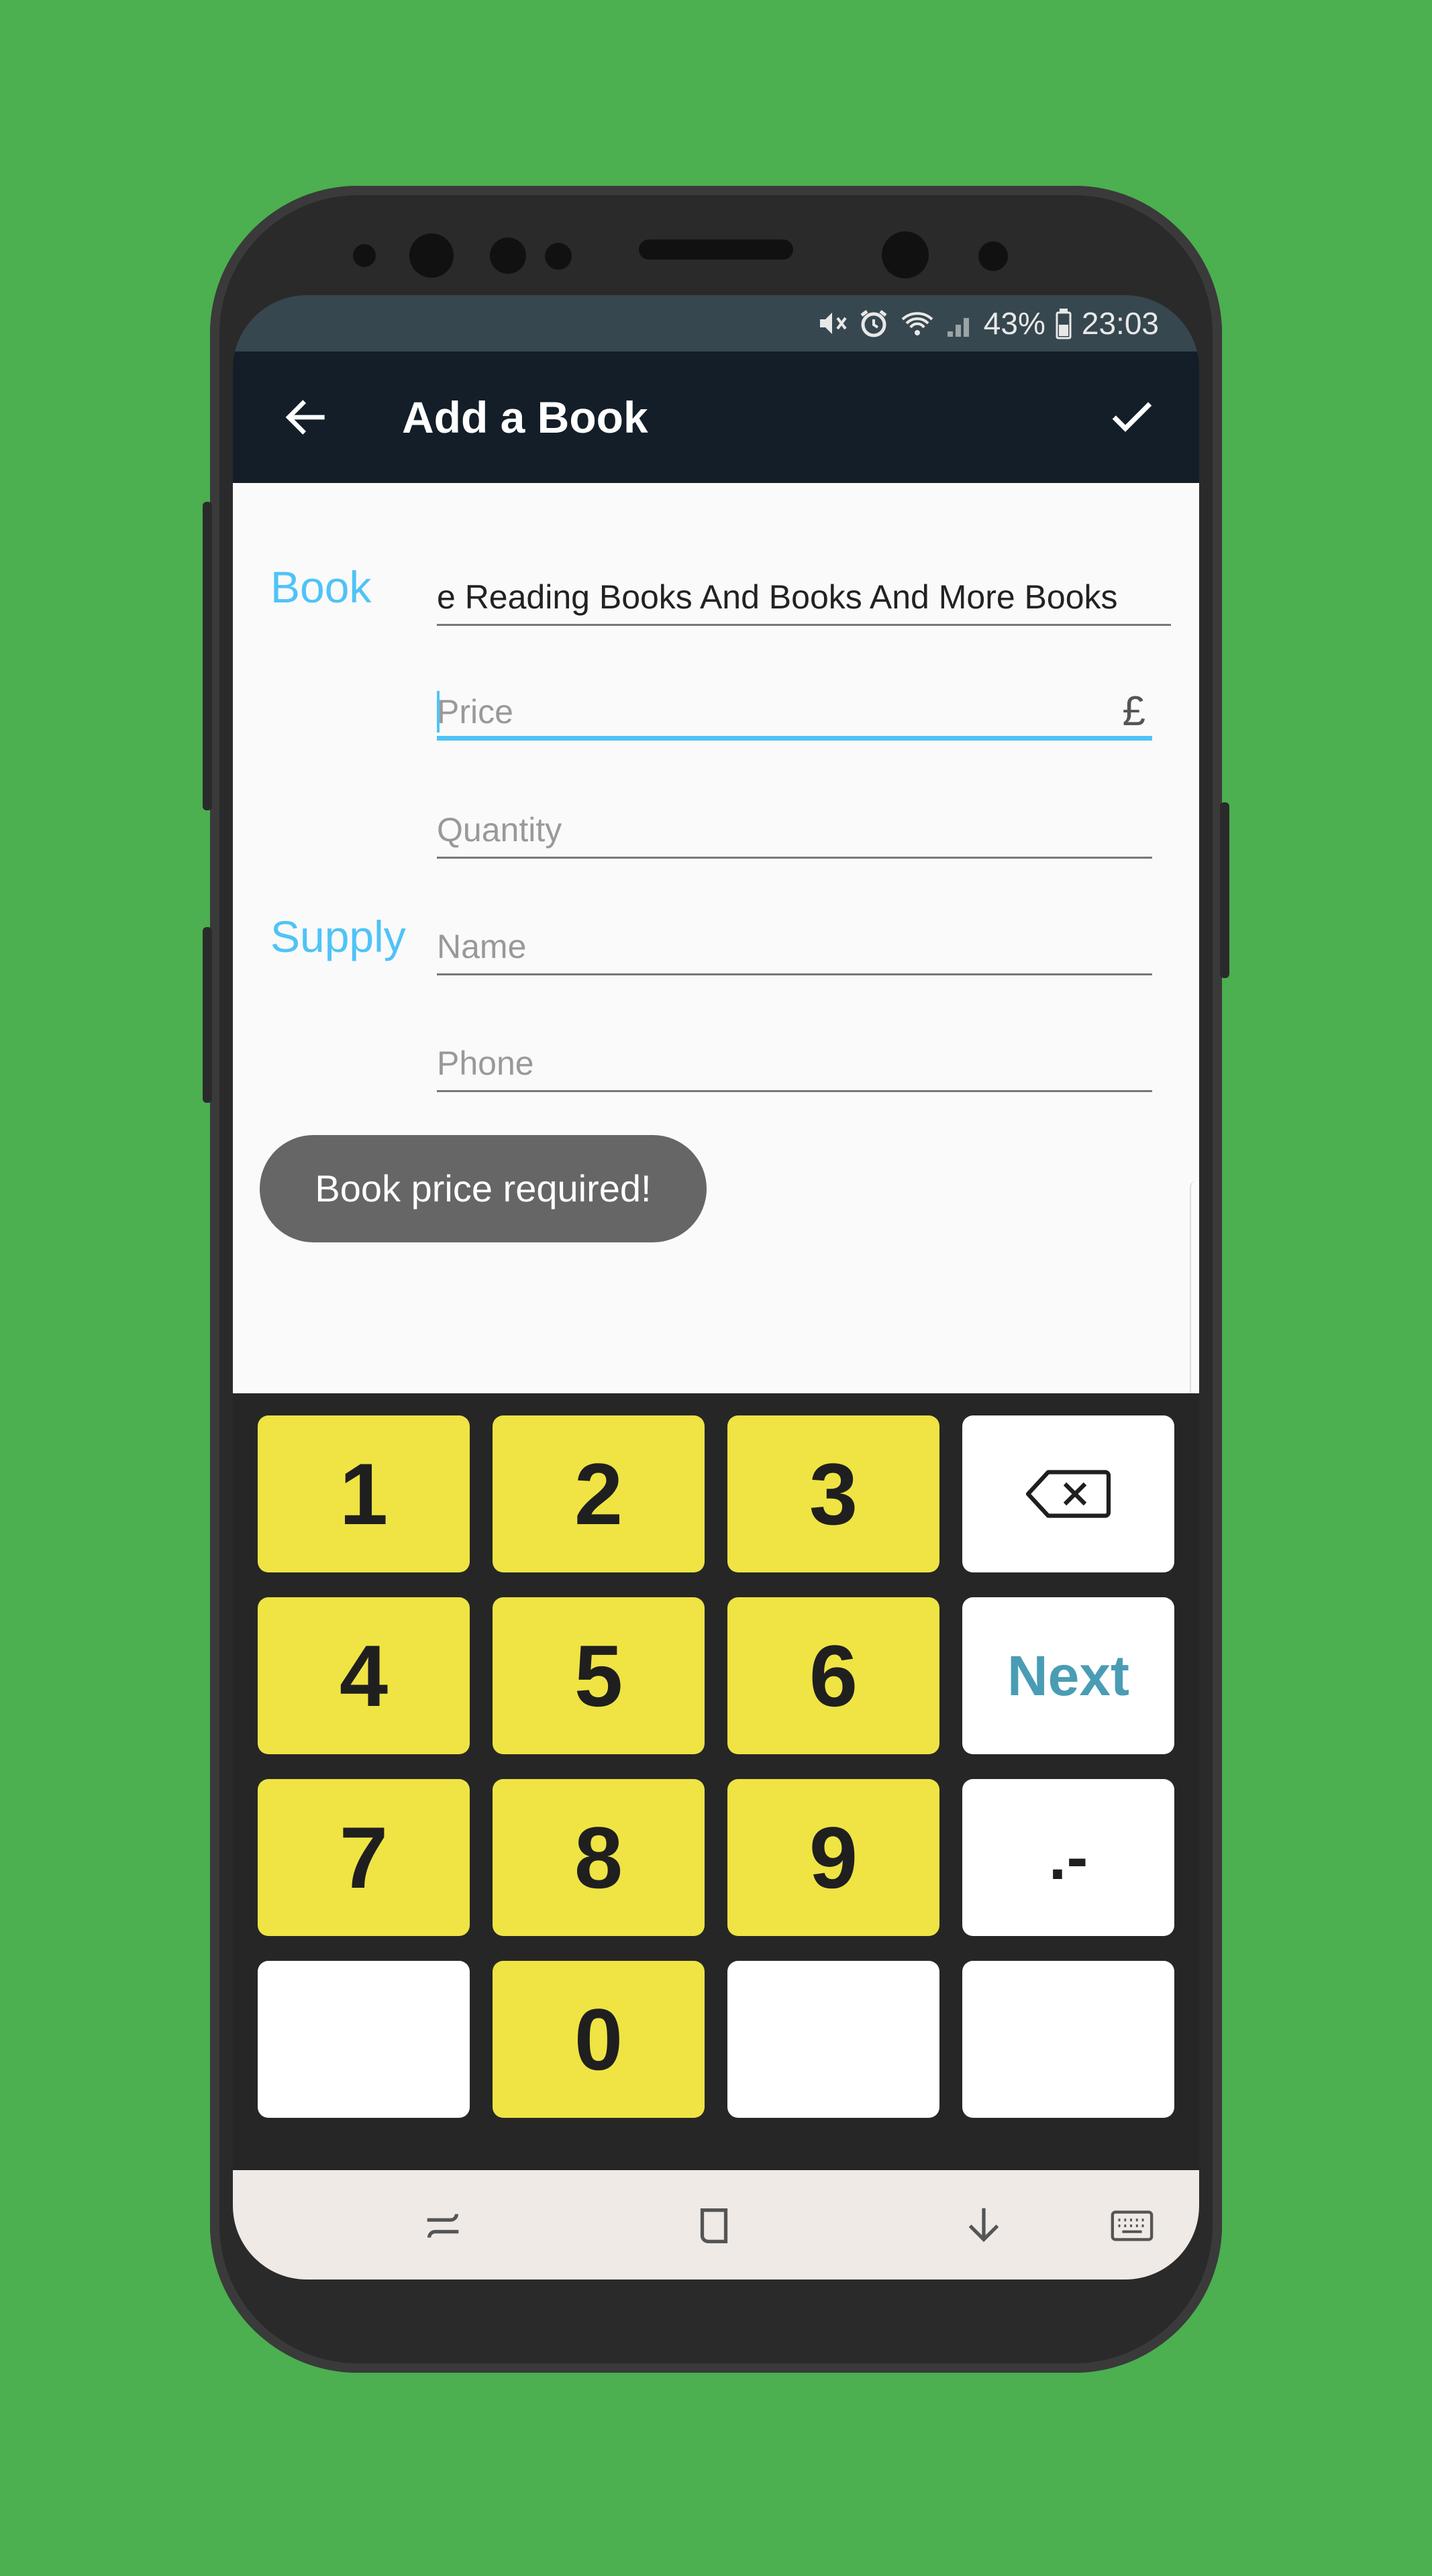 The width and height of the screenshot is (1432, 2576). I want to click on power-button, so click(1224, 890).